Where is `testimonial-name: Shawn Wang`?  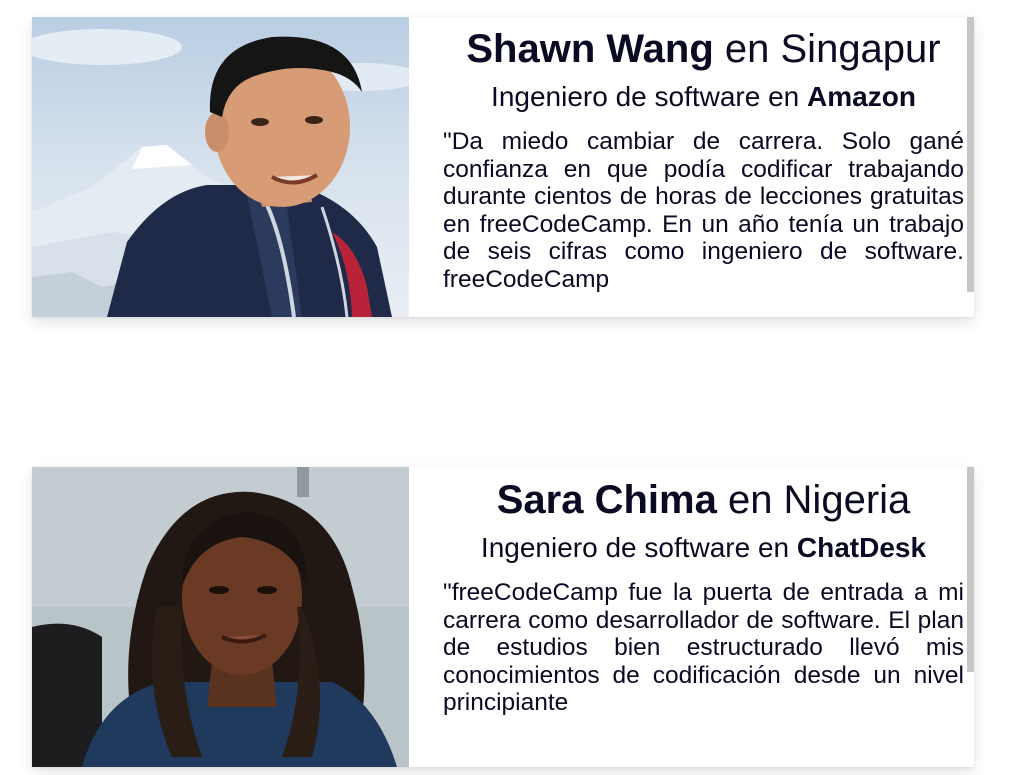 testimonial-name: Shawn Wang is located at coordinates (590, 49).